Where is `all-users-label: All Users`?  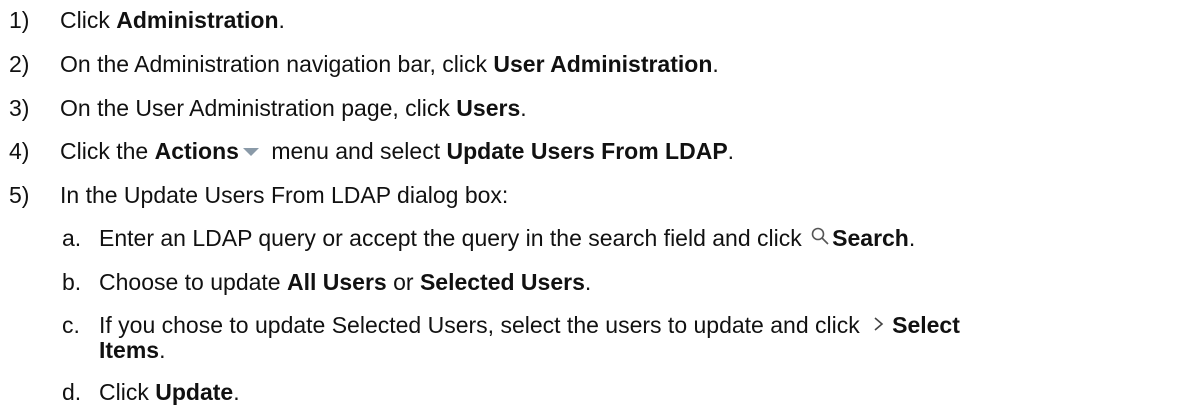 all-users-label: All Users is located at coordinates (336, 282).